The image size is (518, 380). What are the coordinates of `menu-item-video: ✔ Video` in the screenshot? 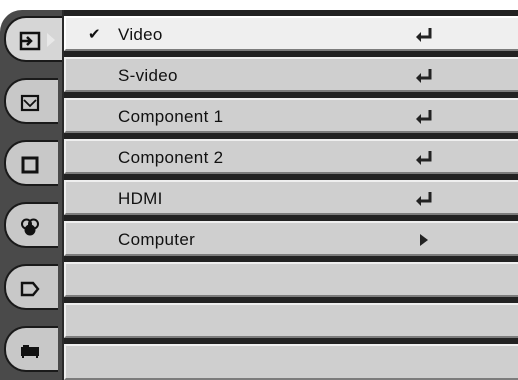 It's located at (291, 33).